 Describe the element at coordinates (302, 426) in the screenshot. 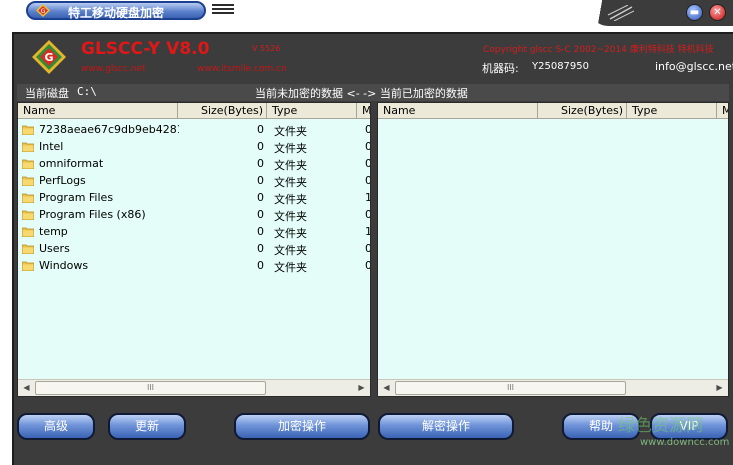

I see `encrypt-button: 加密操作` at that location.